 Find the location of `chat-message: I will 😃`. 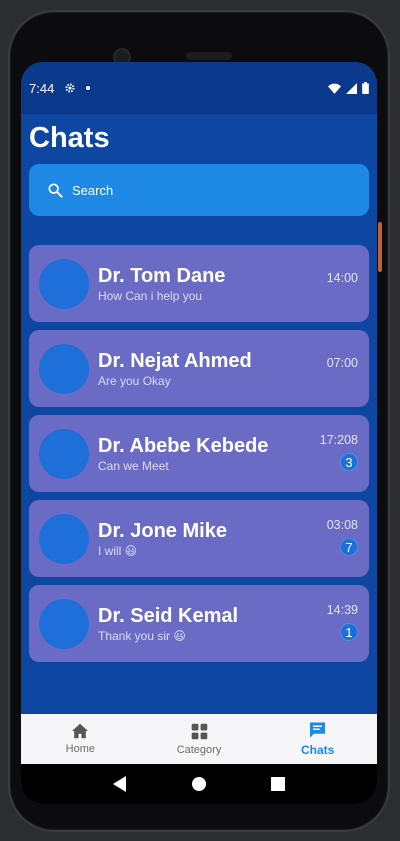

chat-message: I will 😃 is located at coordinates (118, 550).